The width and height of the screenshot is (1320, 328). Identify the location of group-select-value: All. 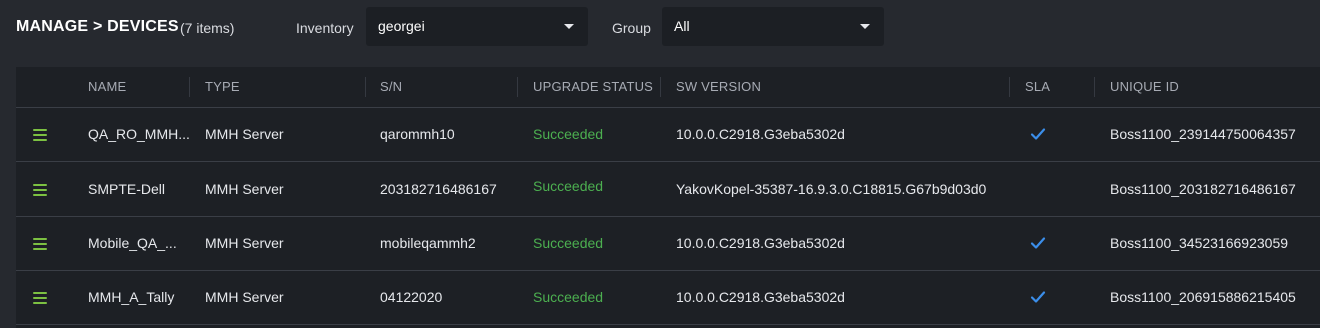
(682, 26).